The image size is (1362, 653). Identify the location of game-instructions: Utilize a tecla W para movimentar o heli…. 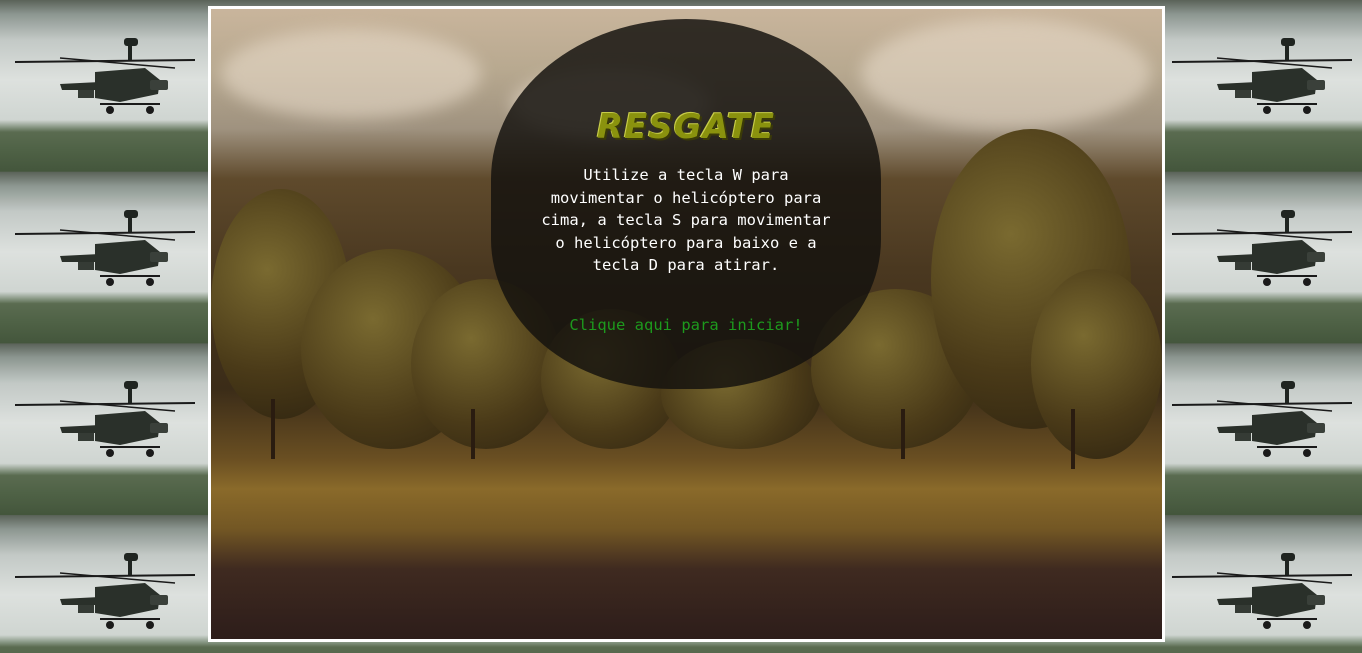
(686, 220).